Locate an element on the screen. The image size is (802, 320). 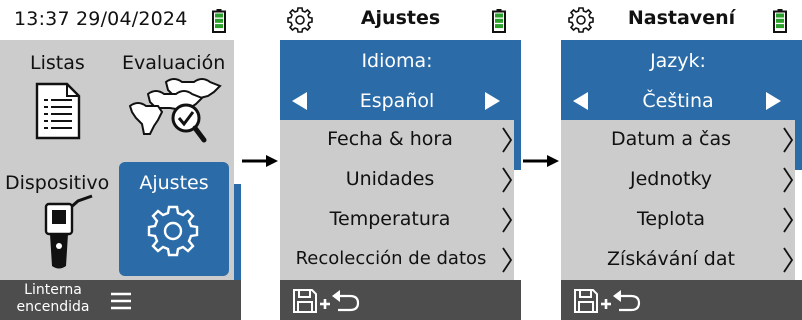
menu-item-date-time: Datum a čas is located at coordinates (678, 140).